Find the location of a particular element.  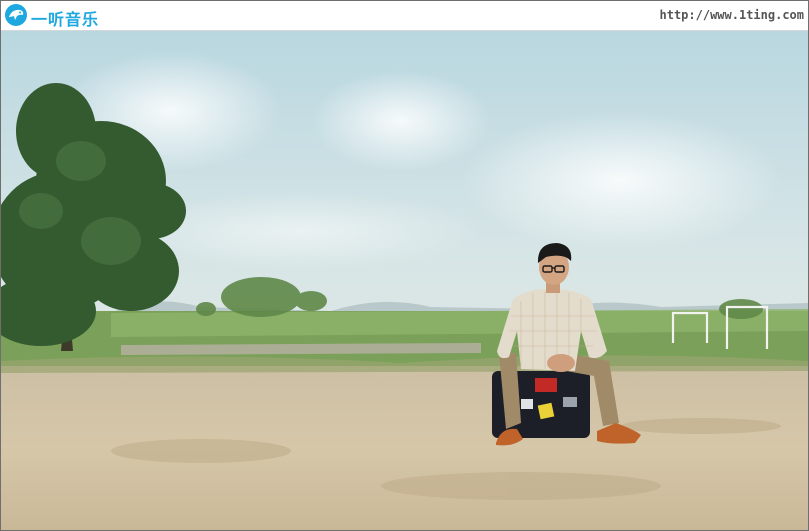

site-logo: 一听音乐 is located at coordinates (51, 17).